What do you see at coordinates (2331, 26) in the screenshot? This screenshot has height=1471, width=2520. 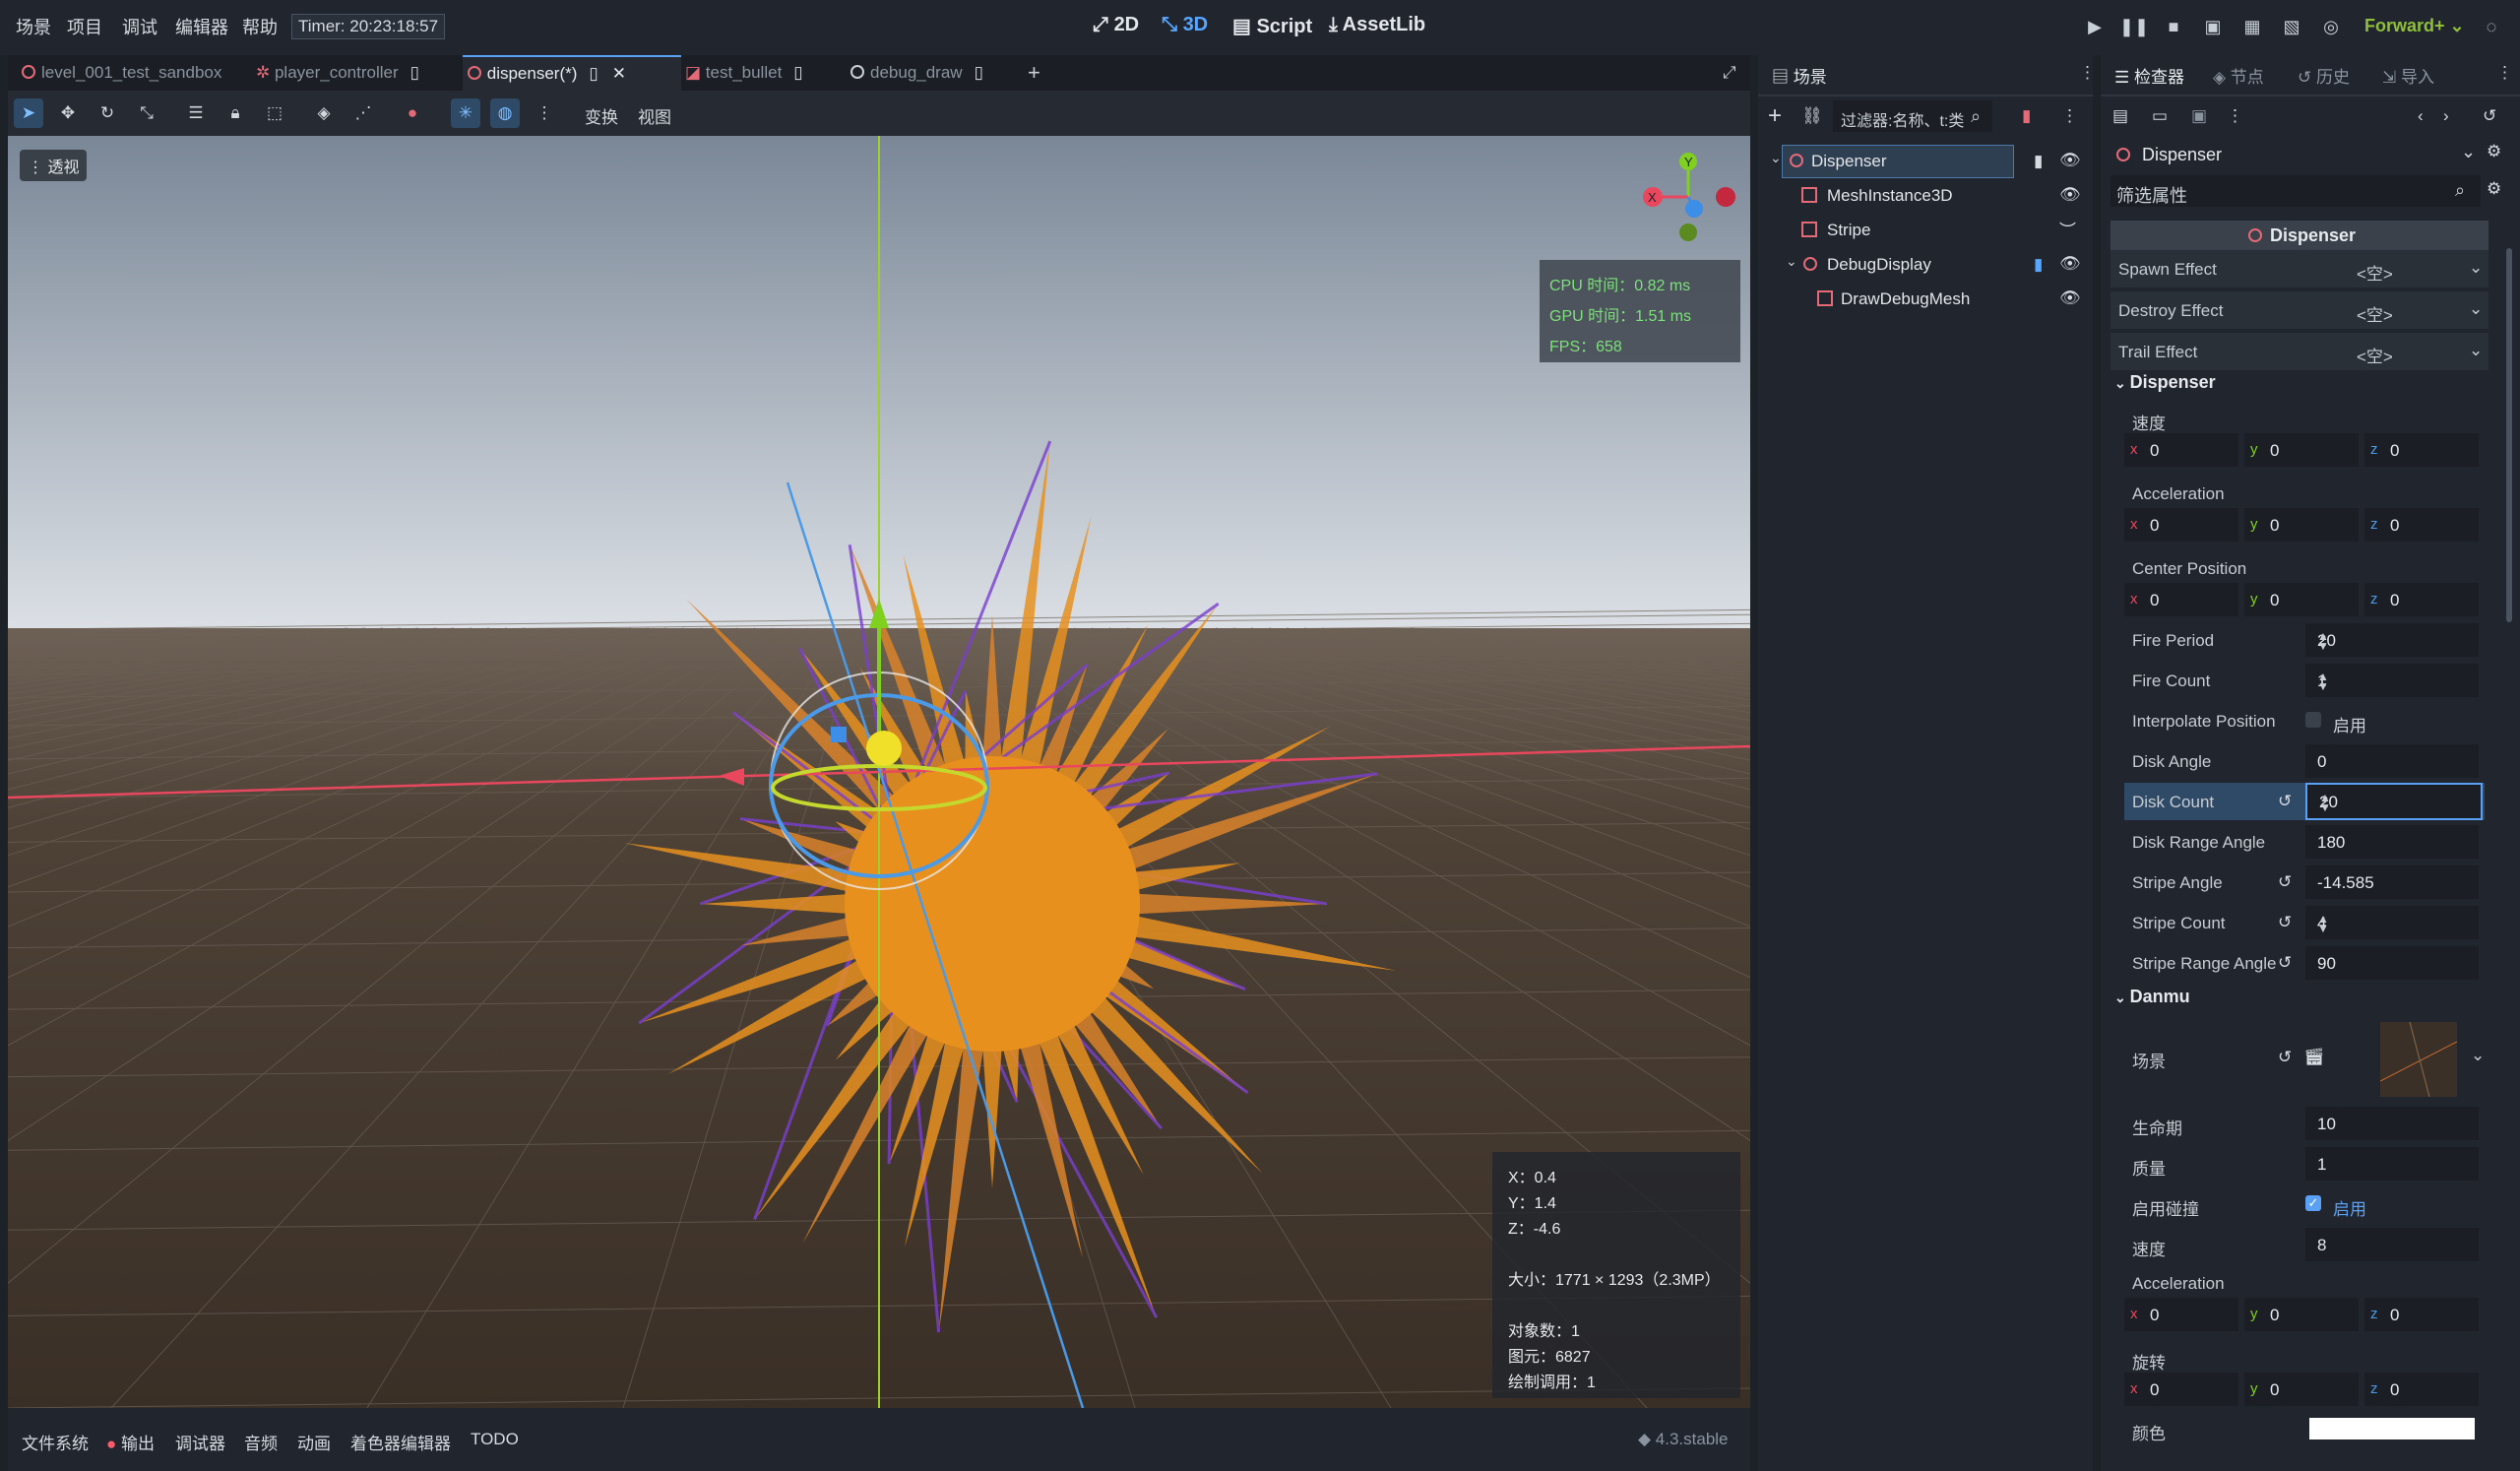 I see `movie-maker-icon: ◎` at bounding box center [2331, 26].